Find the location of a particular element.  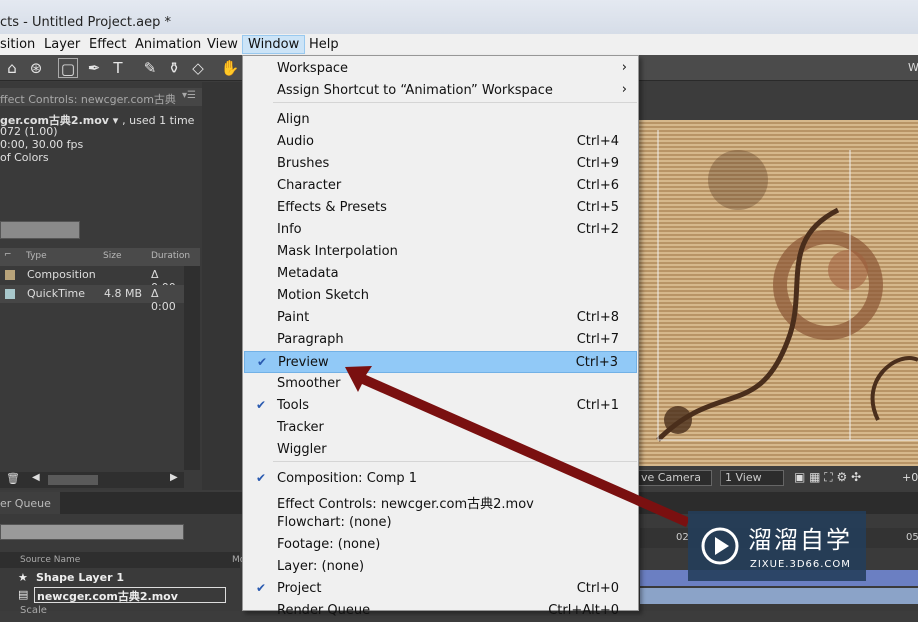

menu-item-align: Align is located at coordinates (440, 120).